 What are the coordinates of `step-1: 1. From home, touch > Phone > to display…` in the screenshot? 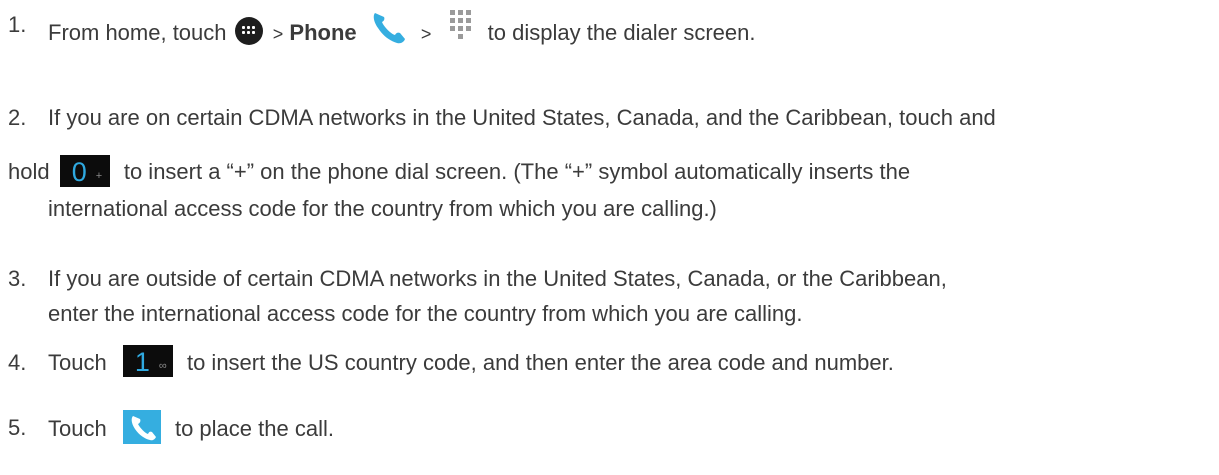 It's located at (608, 34).